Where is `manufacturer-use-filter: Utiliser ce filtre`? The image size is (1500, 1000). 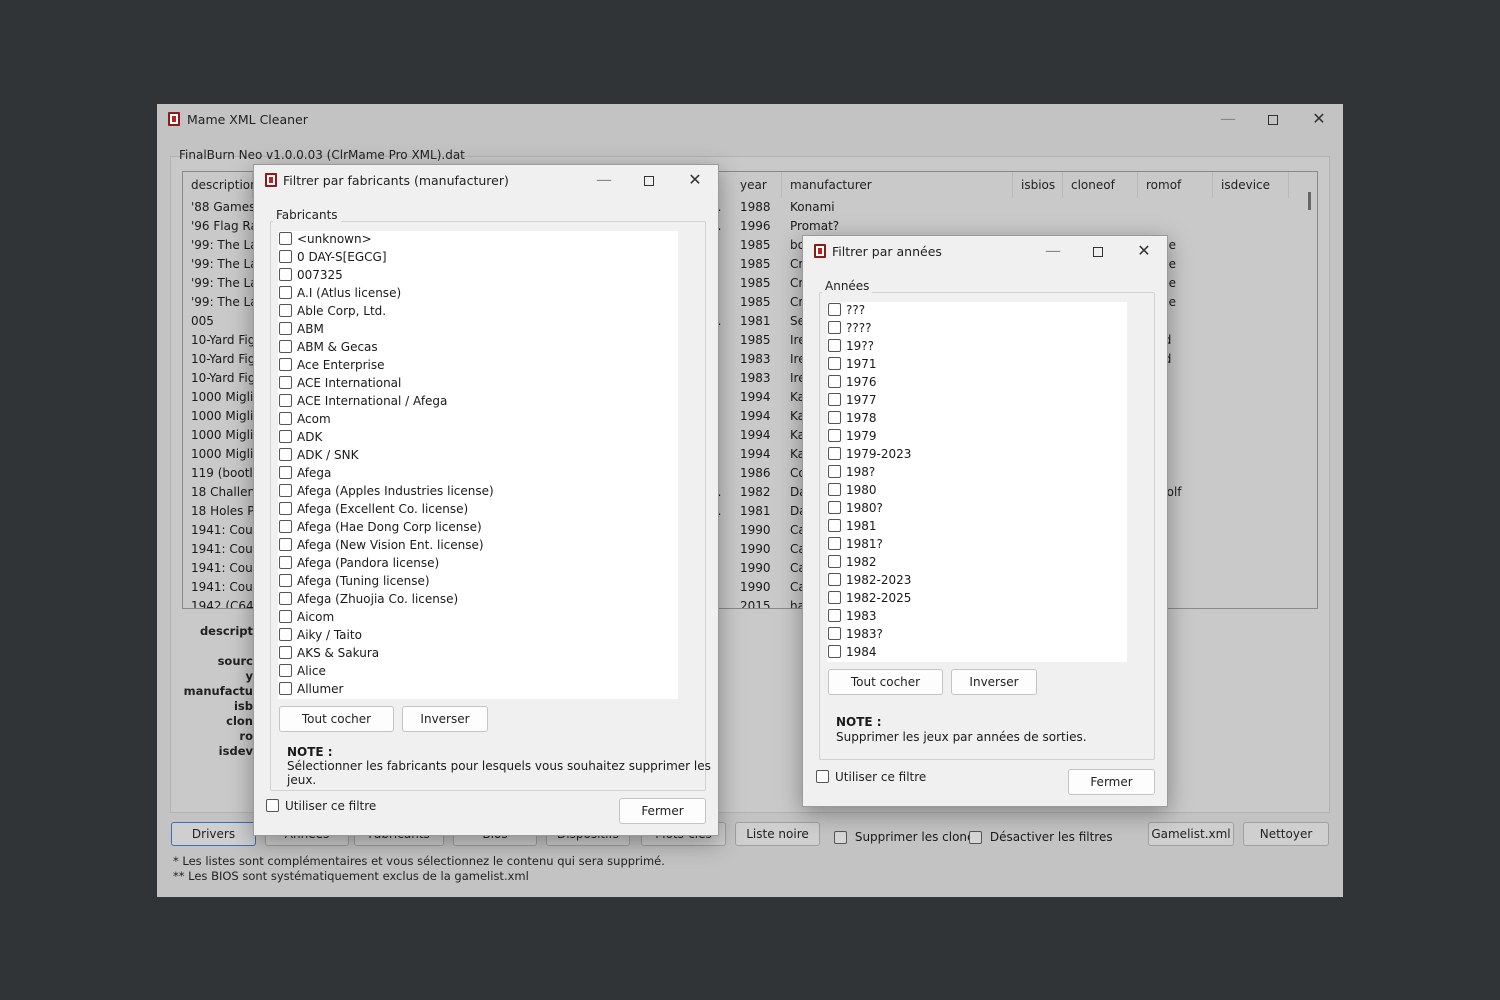 manufacturer-use-filter: Utiliser ce filtre is located at coordinates (321, 806).